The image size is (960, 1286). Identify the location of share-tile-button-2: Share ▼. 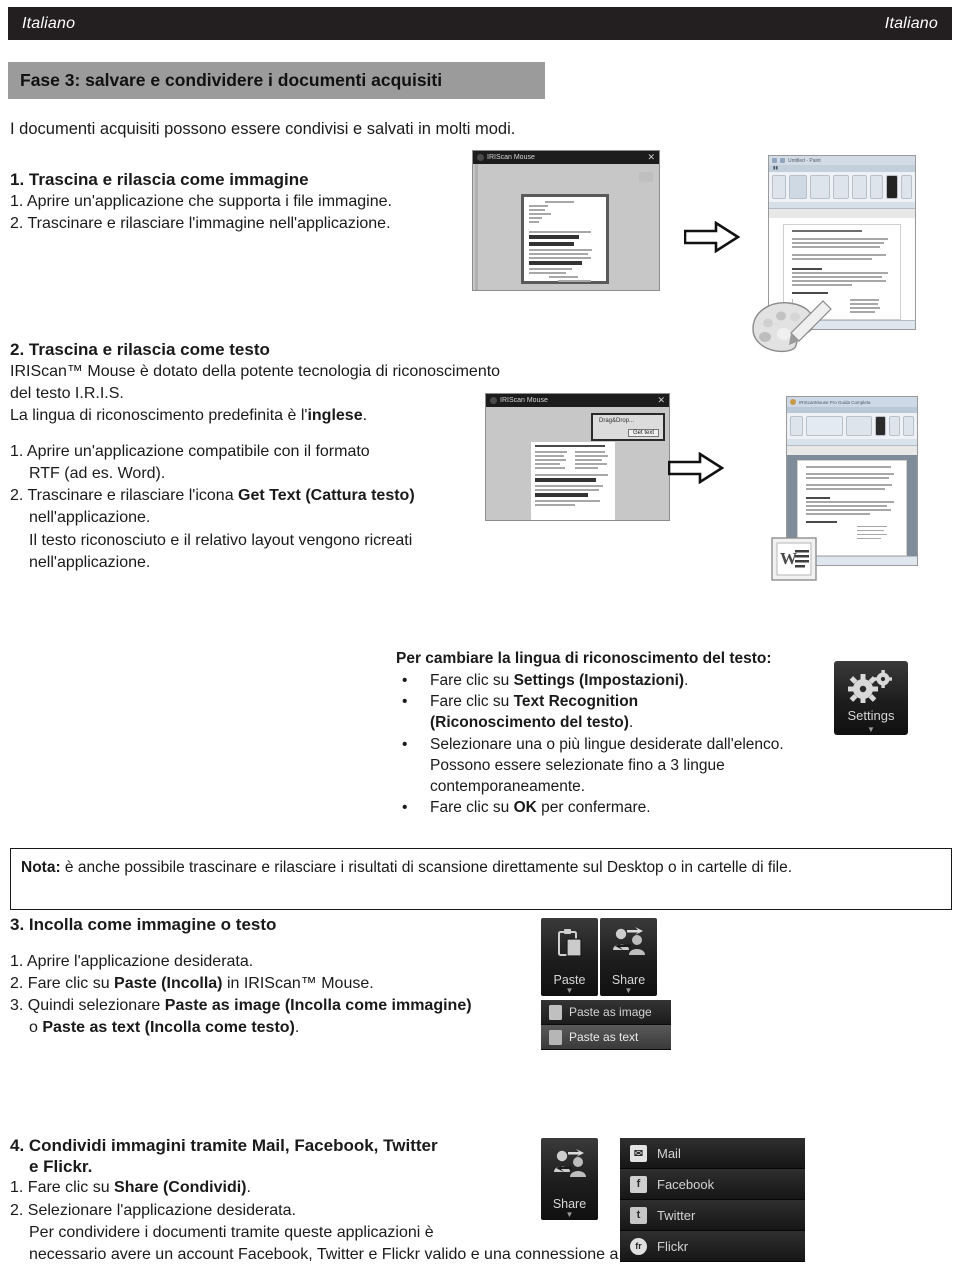
(569, 1179).